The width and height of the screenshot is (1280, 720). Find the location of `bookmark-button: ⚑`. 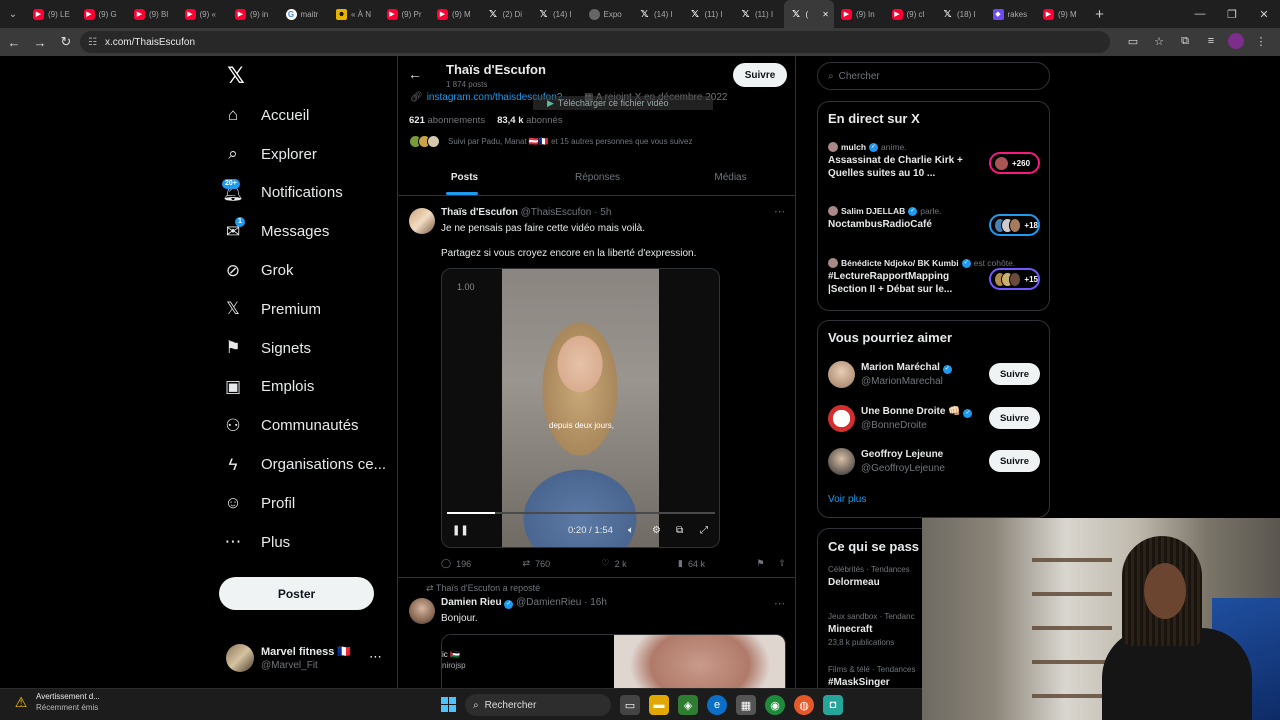

bookmark-button: ⚑ is located at coordinates (760, 563).